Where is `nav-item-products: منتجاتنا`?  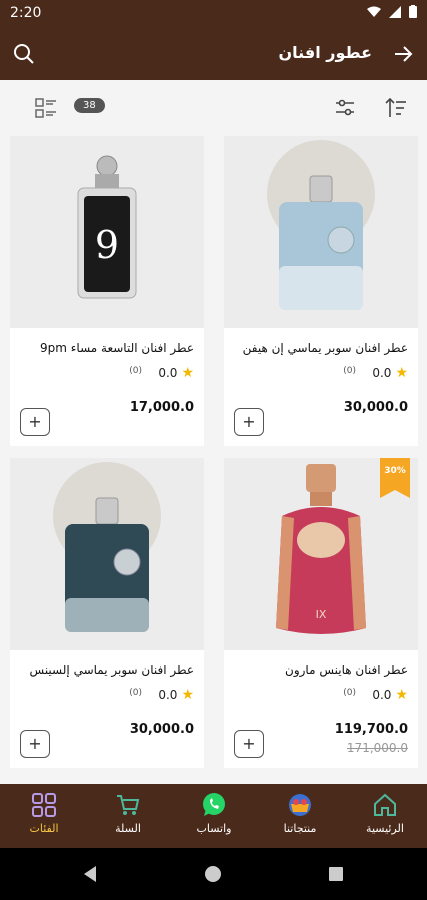
nav-item-products: منتجاتنا is located at coordinates (300, 813).